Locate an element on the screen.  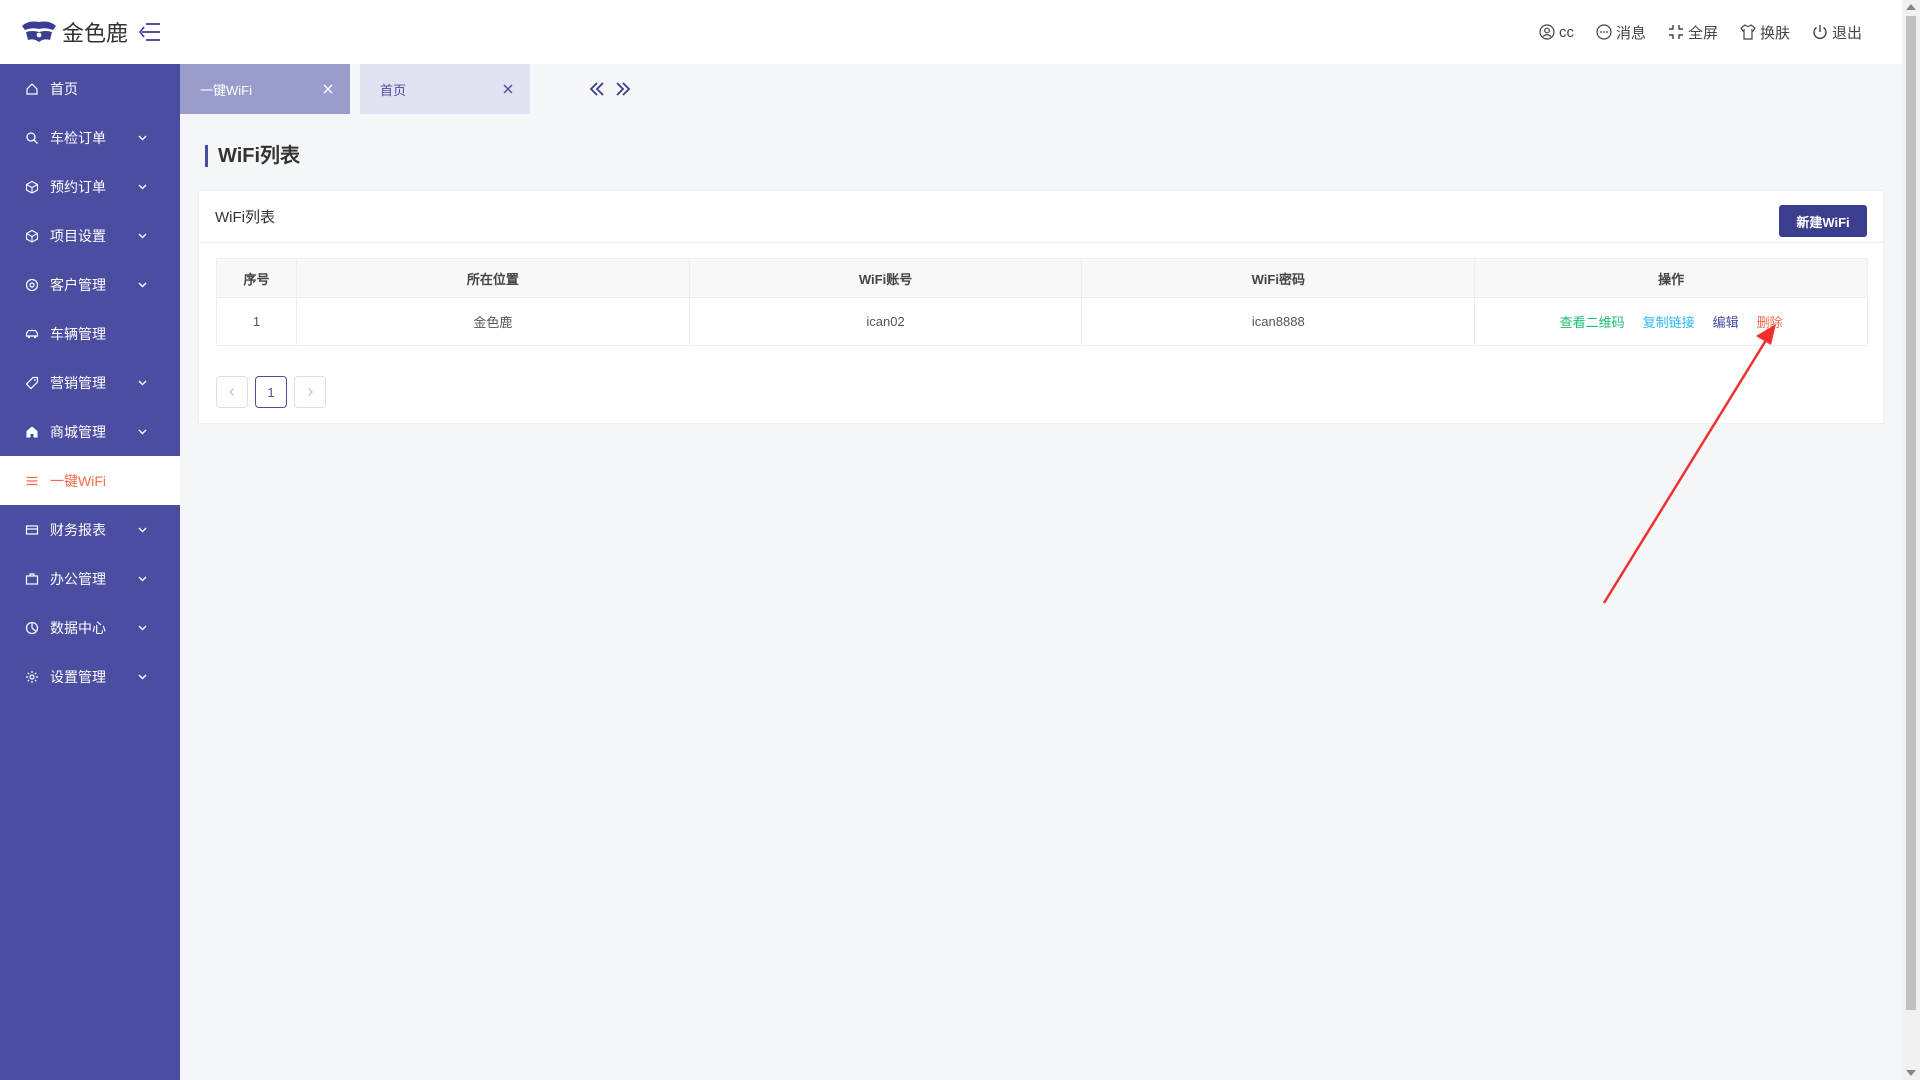
logo: 金色鹿 is located at coordinates (91, 32).